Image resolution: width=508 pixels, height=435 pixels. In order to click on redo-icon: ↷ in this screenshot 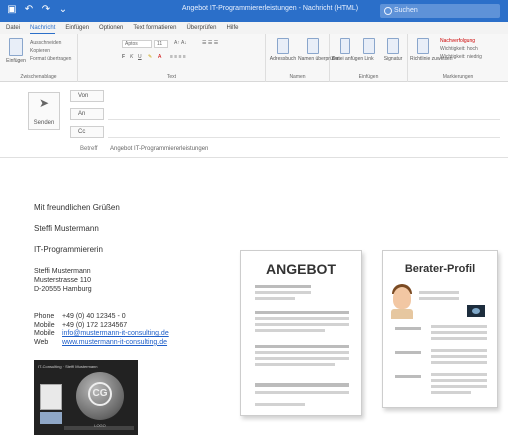, I will do `click(46, 10)`.